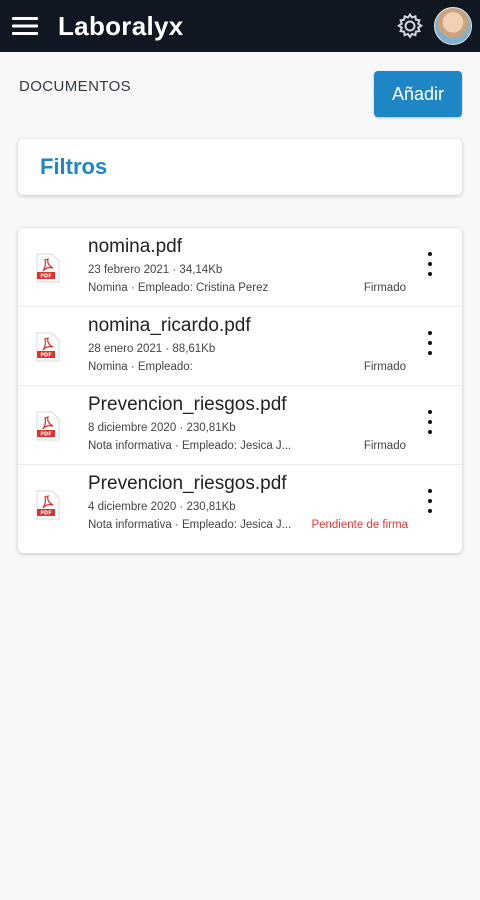  Describe the element at coordinates (152, 349) in the screenshot. I see `document-date-size: 28 enero 2021 · 88,61Kb` at that location.